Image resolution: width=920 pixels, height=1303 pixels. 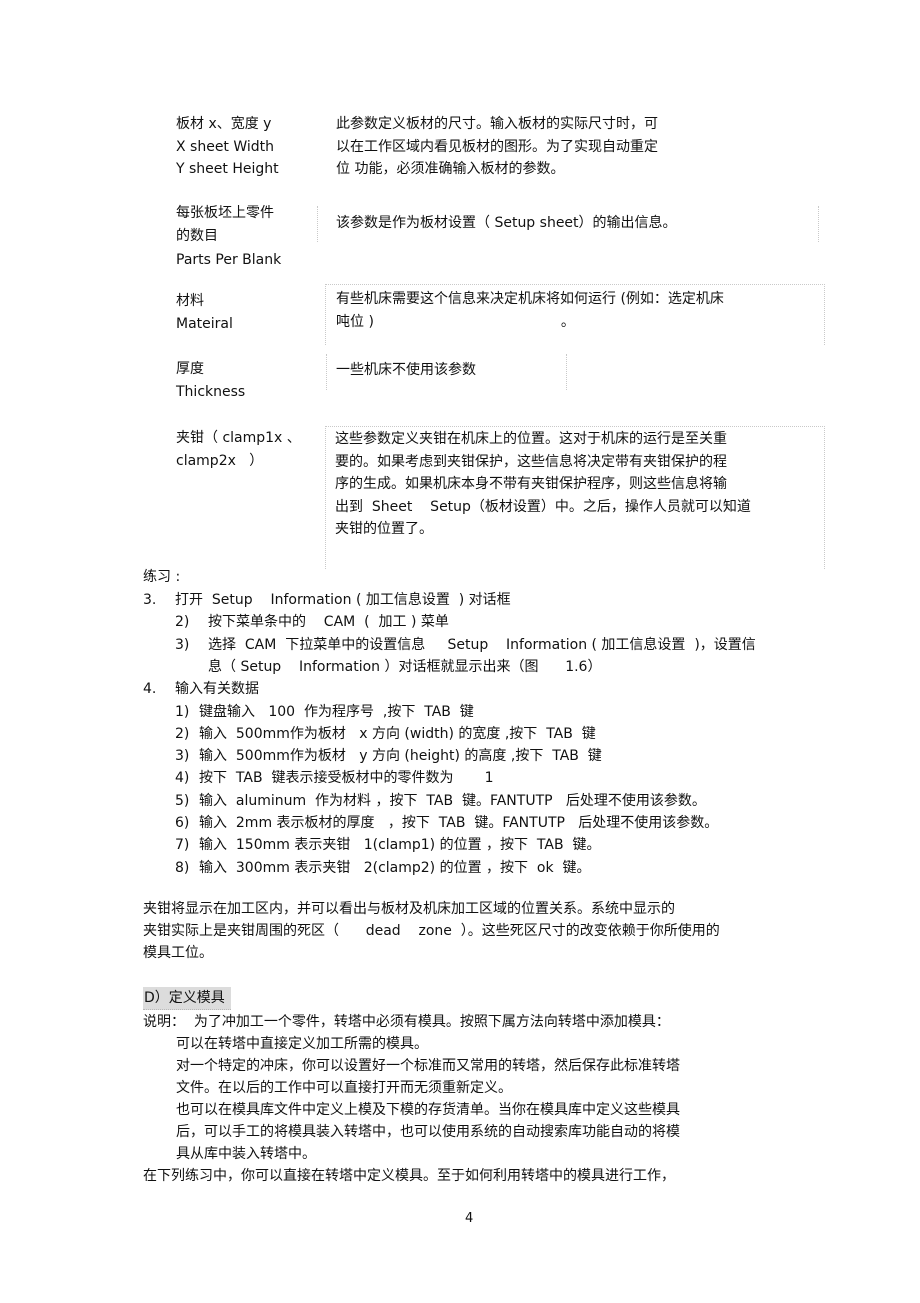 I want to click on substep-text: 输入 150mm 表示夹钳 1(clamp1) 的位置 ，按下 TAB 键。, so click(x=400, y=845).